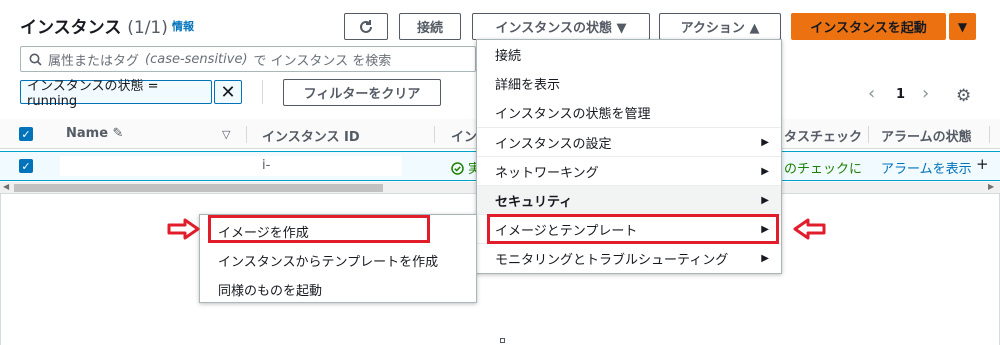  What do you see at coordinates (871, 93) in the screenshot?
I see `prev-page-button: ‹` at bounding box center [871, 93].